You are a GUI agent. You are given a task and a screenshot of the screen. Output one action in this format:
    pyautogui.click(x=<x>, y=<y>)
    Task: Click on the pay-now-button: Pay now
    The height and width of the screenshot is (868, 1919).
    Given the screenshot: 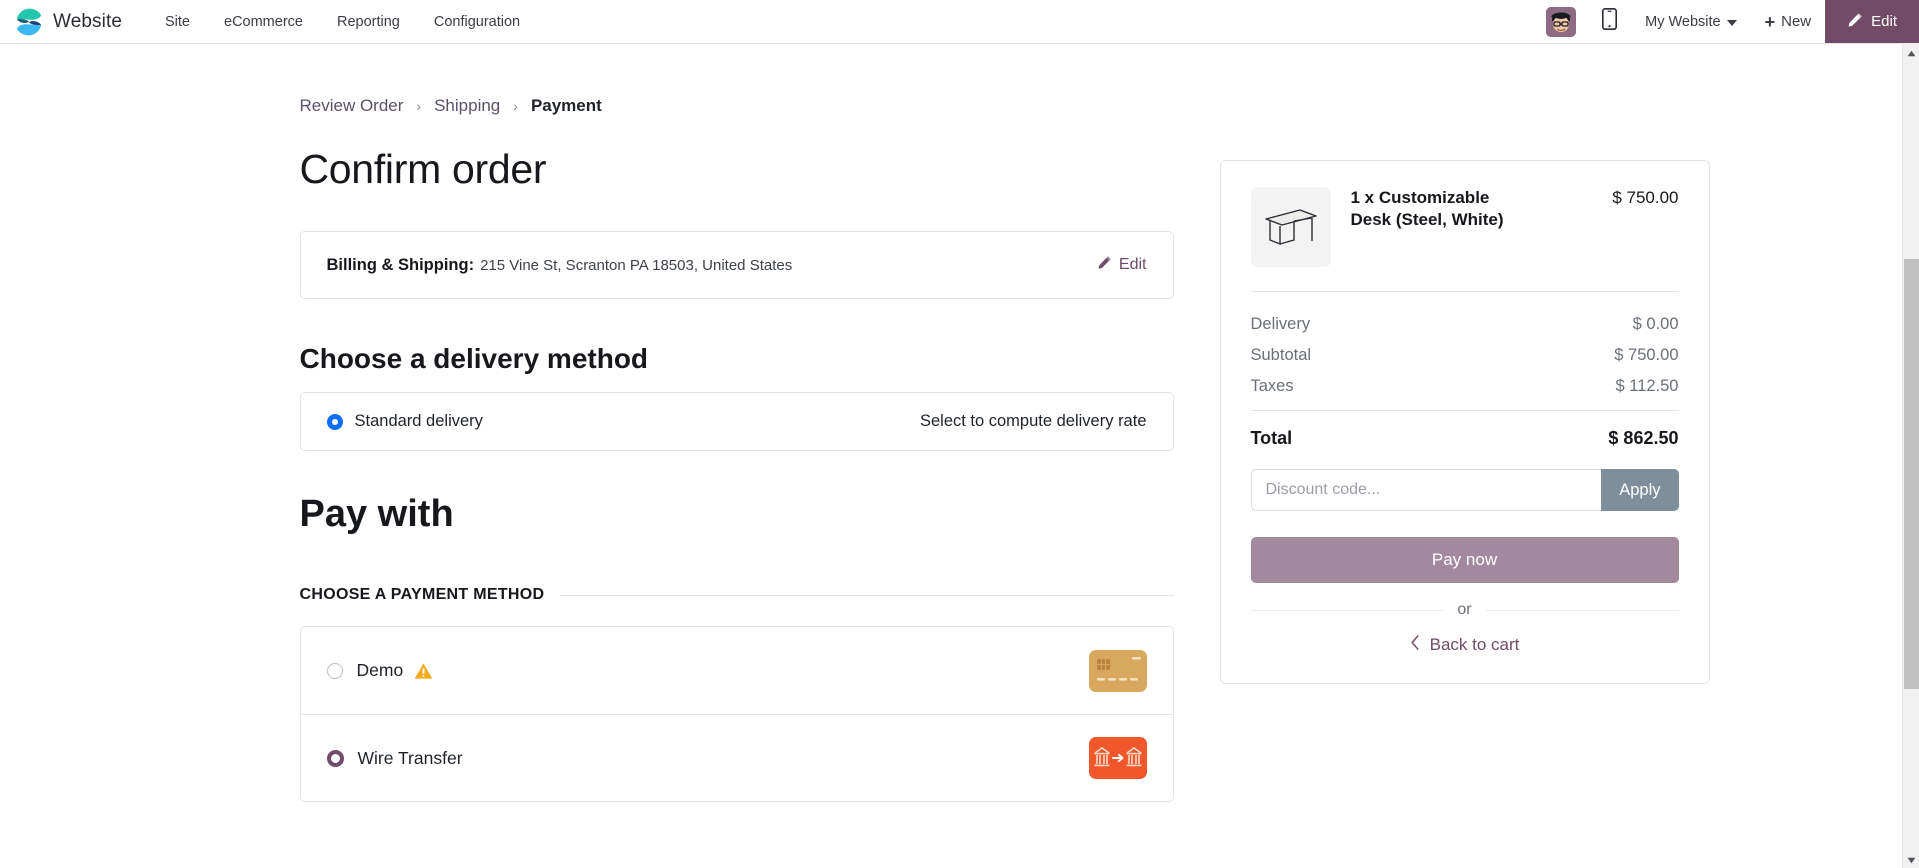 What is the action you would take?
    pyautogui.click(x=1464, y=560)
    